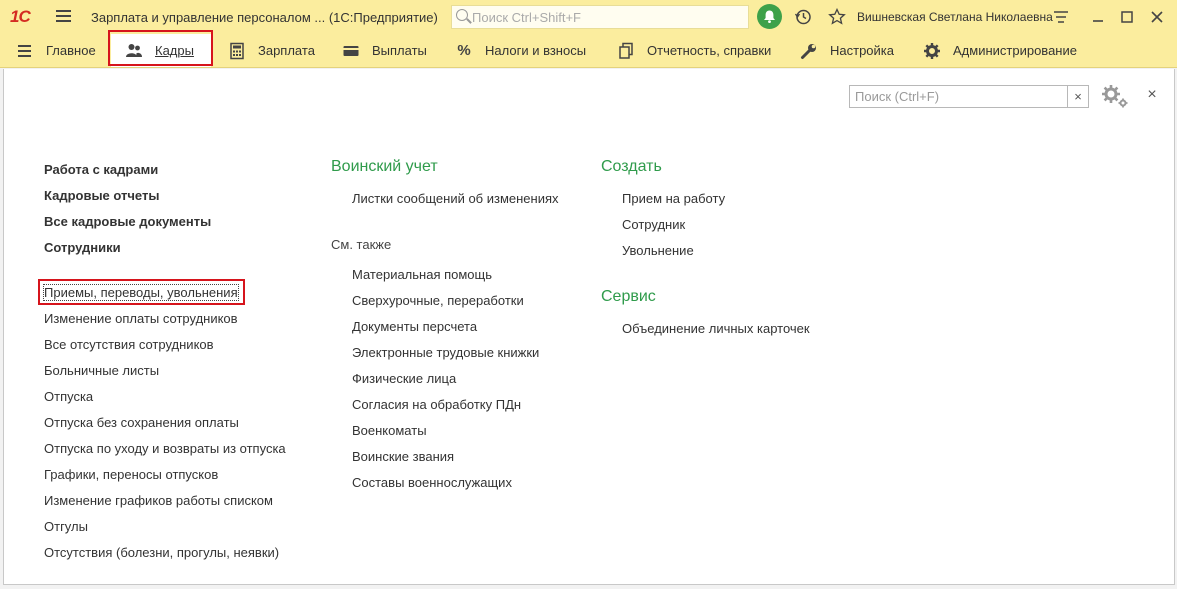  Describe the element at coordinates (389, 430) in the screenshot. I see `link-military-offices: Военкоматы` at that location.